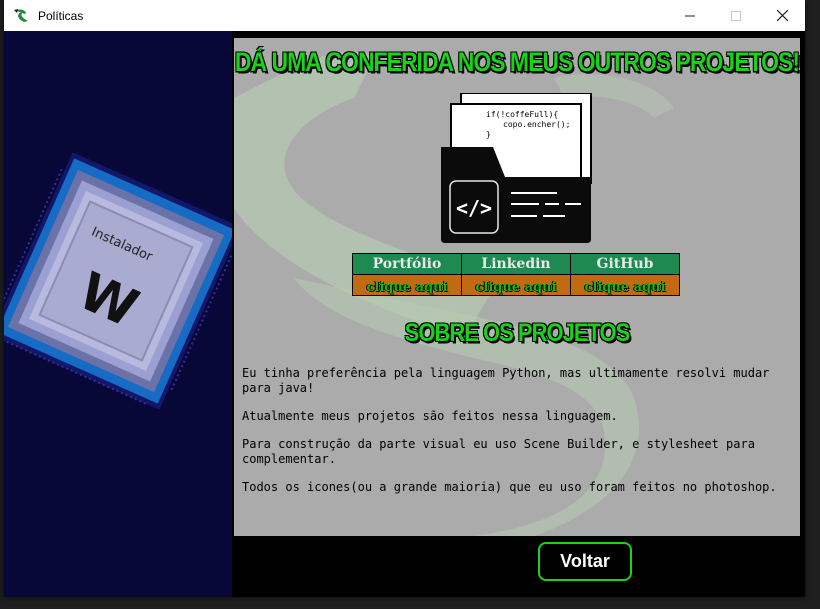  I want to click on window-title: Políticas, so click(61, 15).